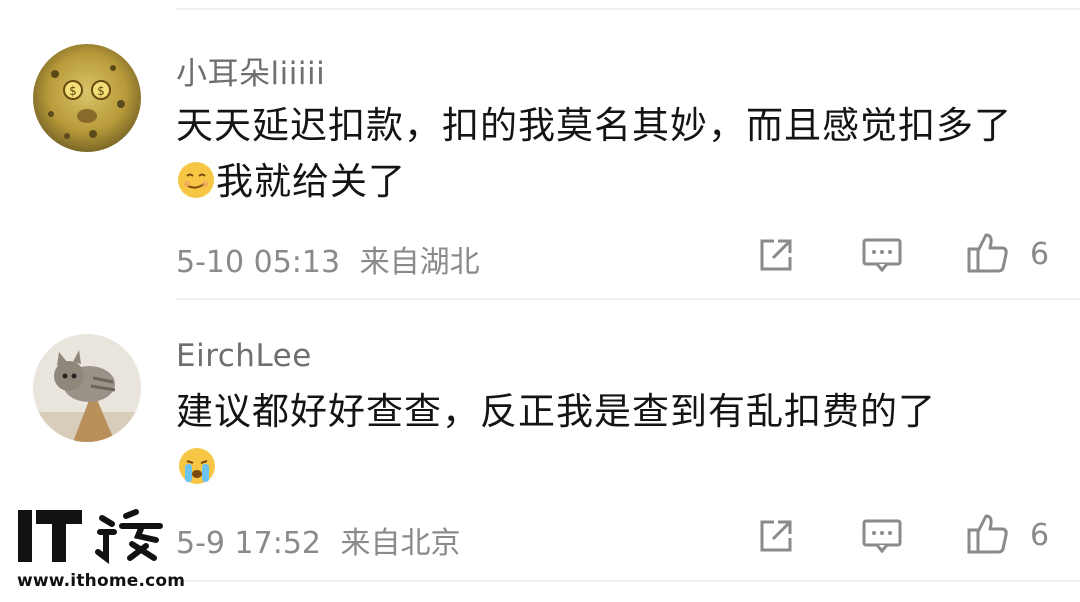  I want to click on comment-meta: 5-10 05:13 来自湖北, so click(328, 259).